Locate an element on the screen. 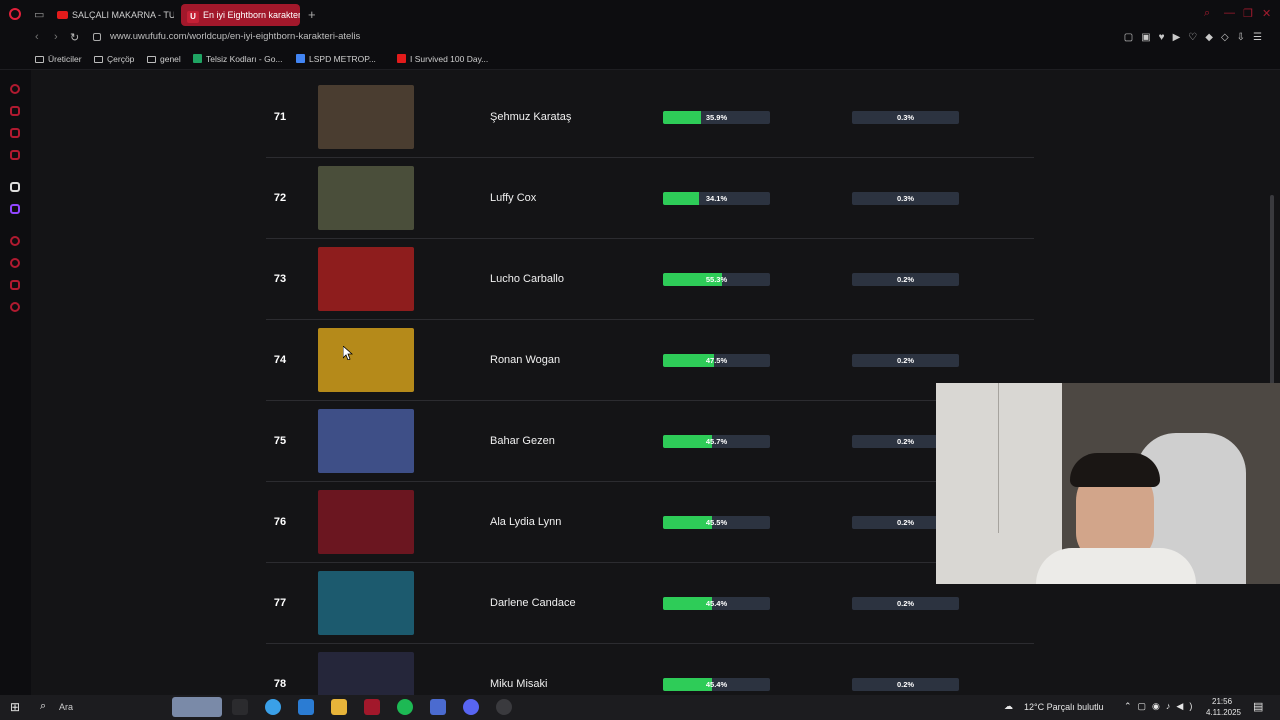  table-row: 75 Bahar Gezen 45.7% 0.2% is located at coordinates (650, 441).